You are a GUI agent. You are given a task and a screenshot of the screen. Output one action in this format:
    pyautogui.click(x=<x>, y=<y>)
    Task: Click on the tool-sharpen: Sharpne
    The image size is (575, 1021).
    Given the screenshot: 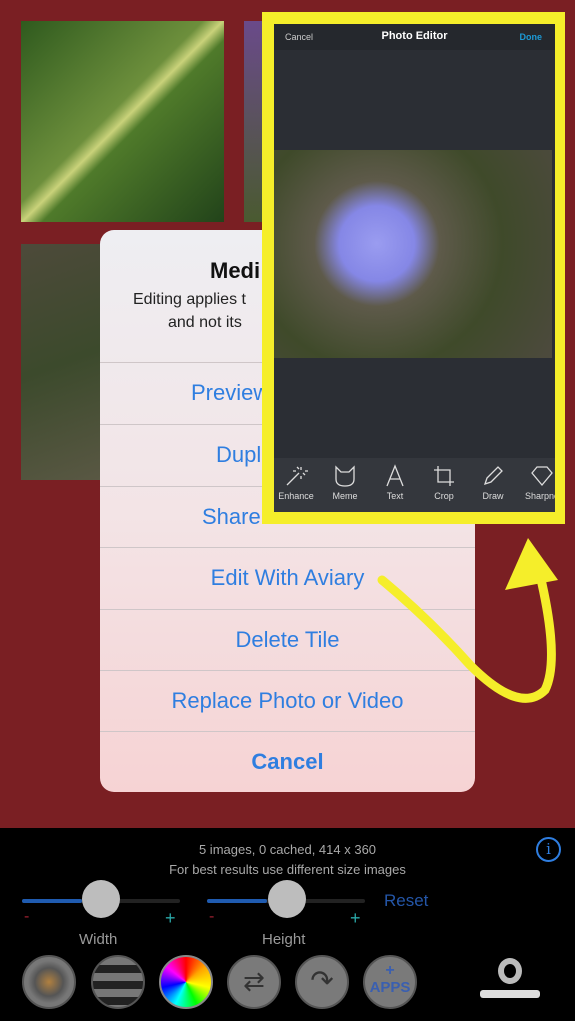 What is the action you would take?
    pyautogui.click(x=536, y=482)
    